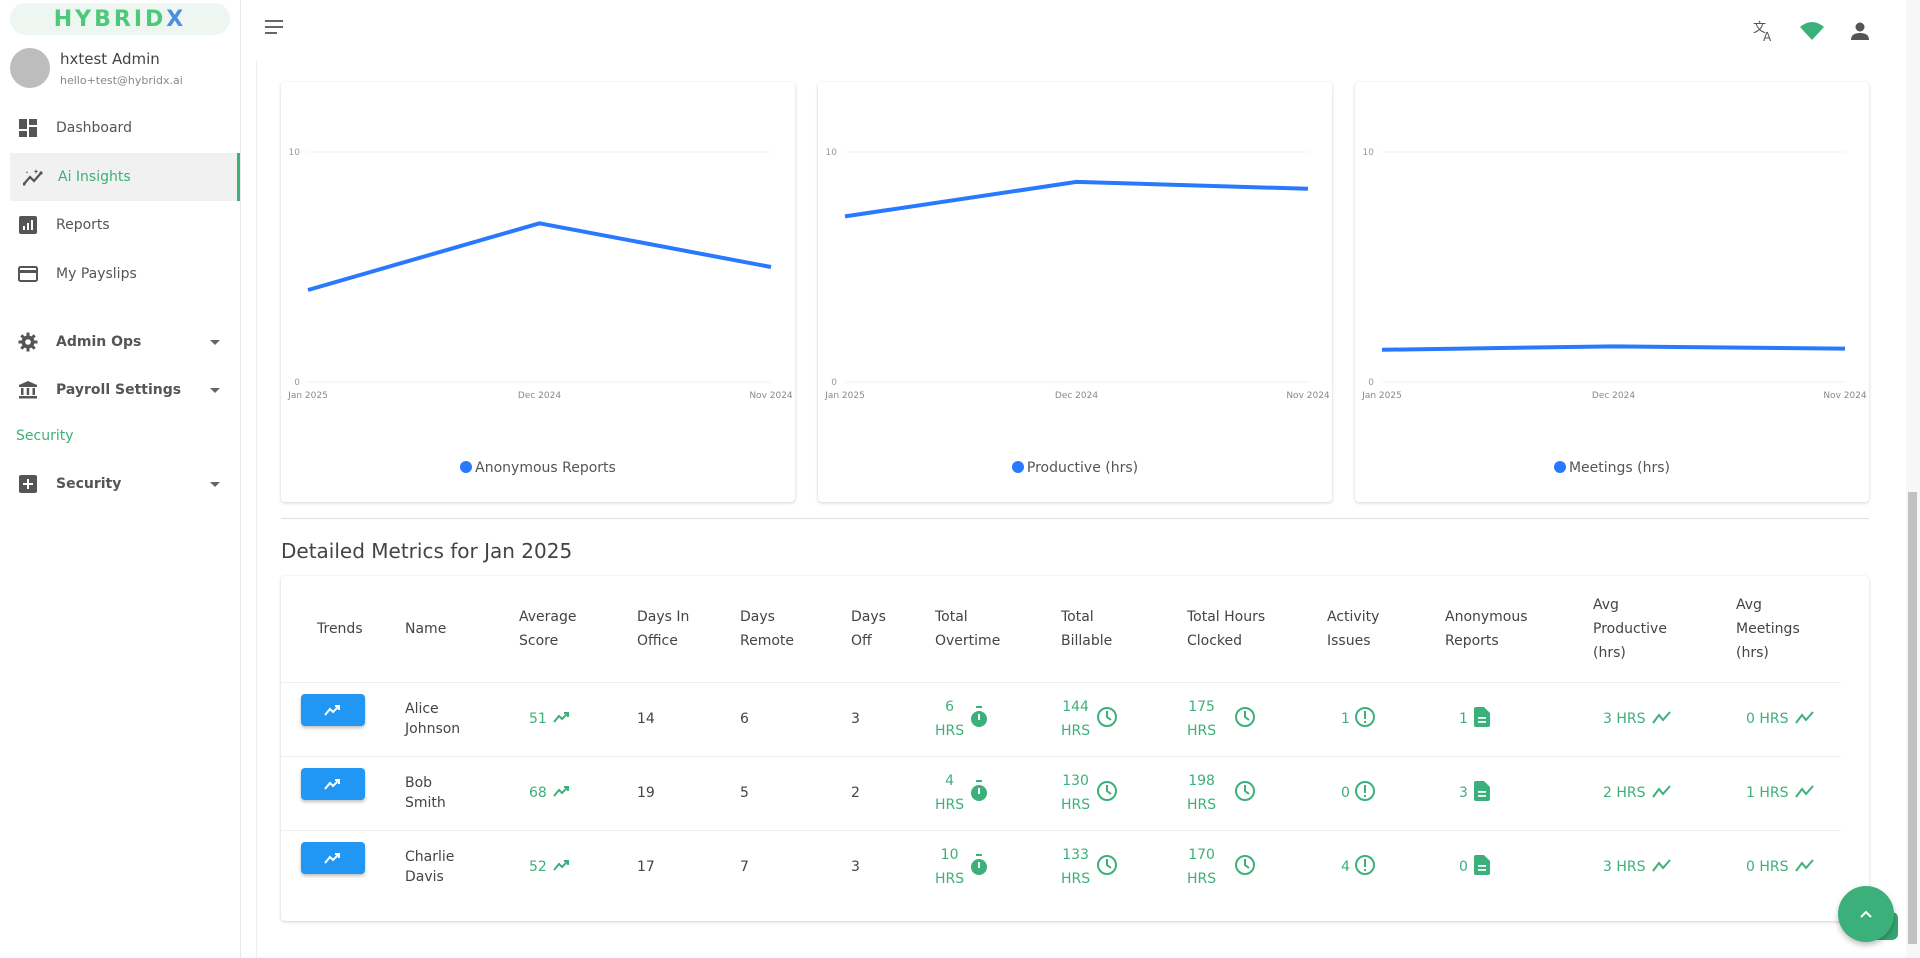 This screenshot has height=958, width=1920. I want to click on avg-meetings: 0 HRS, so click(1767, 719).